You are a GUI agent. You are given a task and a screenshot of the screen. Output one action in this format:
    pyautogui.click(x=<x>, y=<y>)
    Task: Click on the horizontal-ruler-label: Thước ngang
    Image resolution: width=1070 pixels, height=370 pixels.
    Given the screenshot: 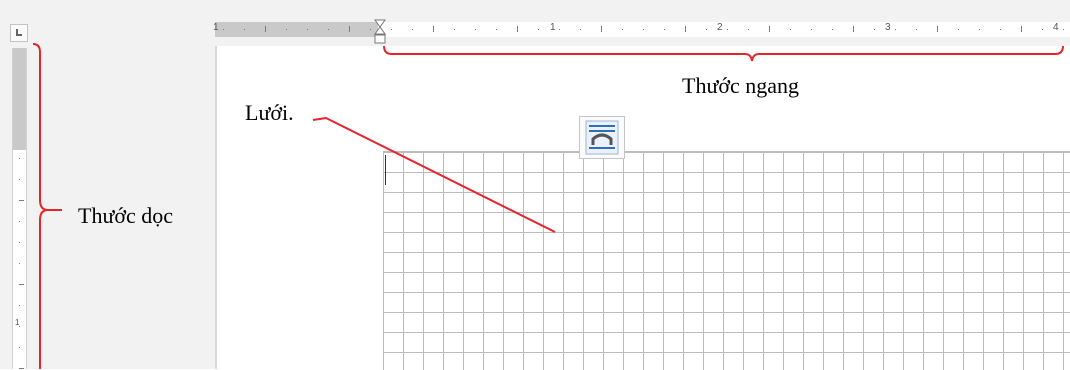 What is the action you would take?
    pyautogui.click(x=741, y=85)
    